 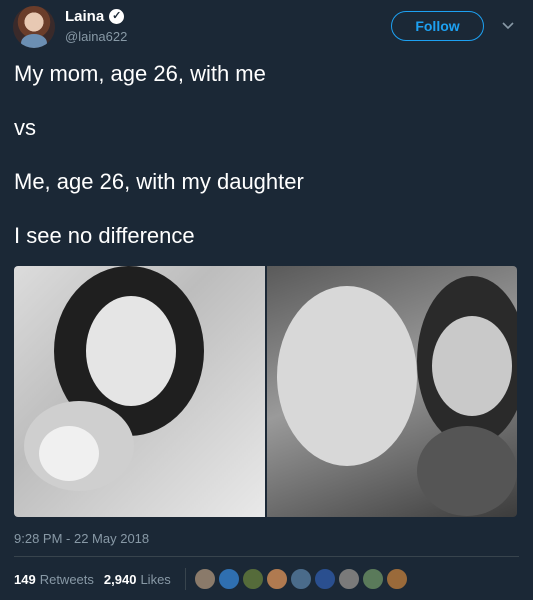 What do you see at coordinates (437, 26) in the screenshot?
I see `follow-button: Follow` at bounding box center [437, 26].